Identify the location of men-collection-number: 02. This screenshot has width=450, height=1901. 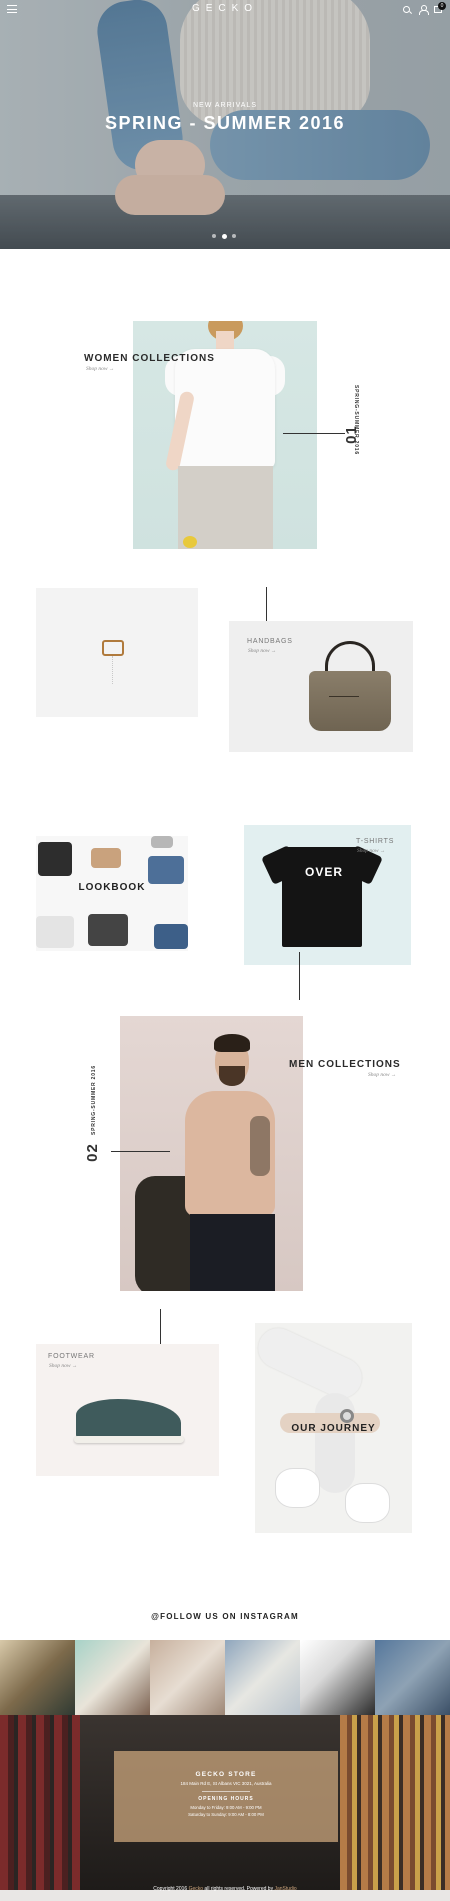
(92, 1152).